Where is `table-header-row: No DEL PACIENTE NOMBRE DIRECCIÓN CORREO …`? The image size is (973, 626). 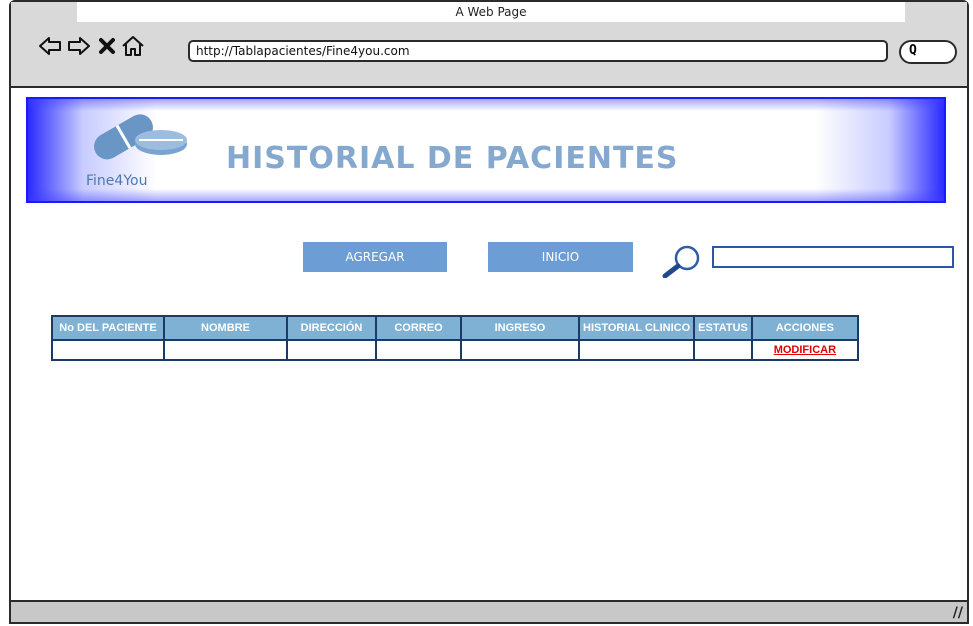
table-header-row: No DEL PACIENTE NOMBRE DIRECCIÓN CORREO … is located at coordinates (455, 328).